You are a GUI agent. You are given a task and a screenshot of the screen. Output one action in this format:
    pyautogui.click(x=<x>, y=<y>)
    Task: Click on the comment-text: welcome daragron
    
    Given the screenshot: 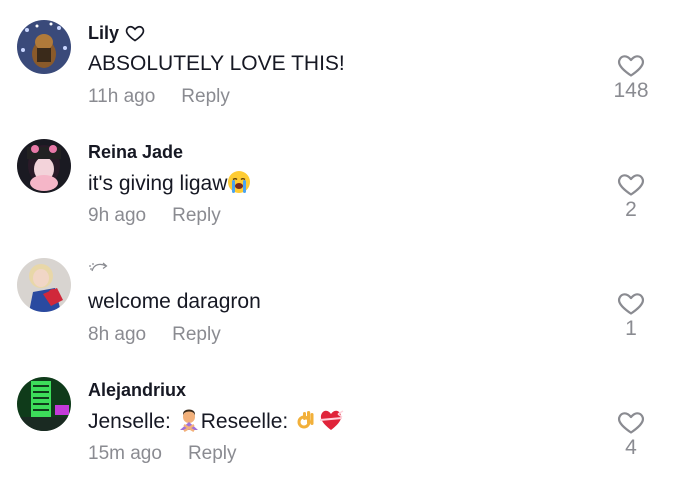 What is the action you would take?
    pyautogui.click(x=174, y=301)
    